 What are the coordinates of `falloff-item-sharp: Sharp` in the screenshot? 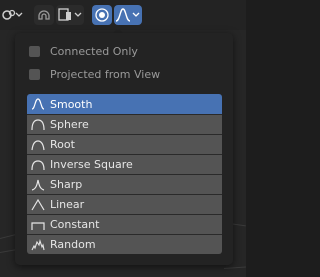 It's located at (124, 184).